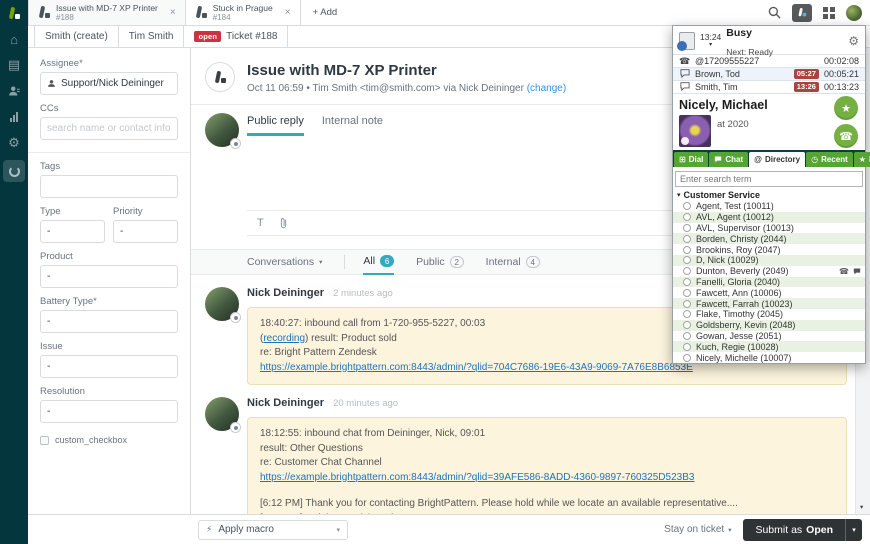  I want to click on directory-row: Goldsberry, Kevin (2048), so click(769, 325).